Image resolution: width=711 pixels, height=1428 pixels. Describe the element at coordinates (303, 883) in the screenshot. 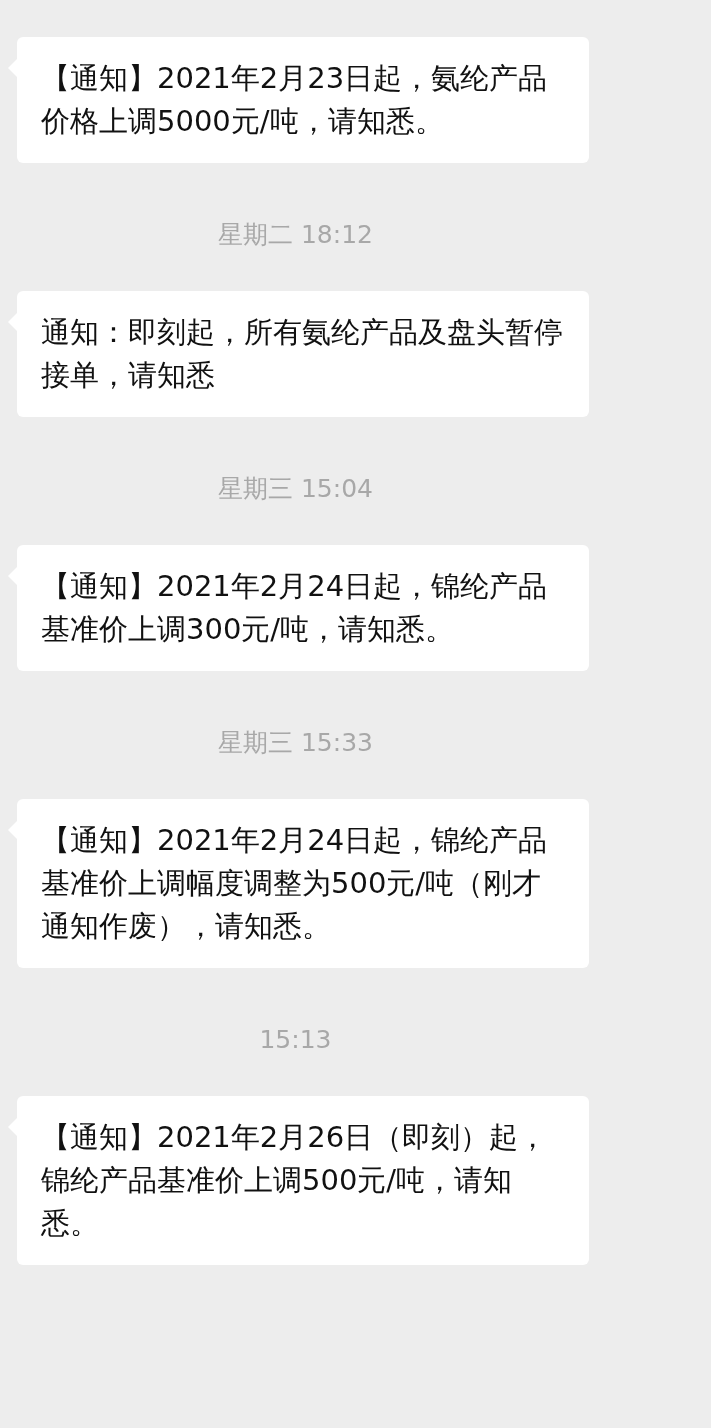

I see `message-bubble: 【通知】2021年2月24日起，锦纶产品基准价上调幅度调整为500元/吨（刚才通知作废），请知悉。` at that location.